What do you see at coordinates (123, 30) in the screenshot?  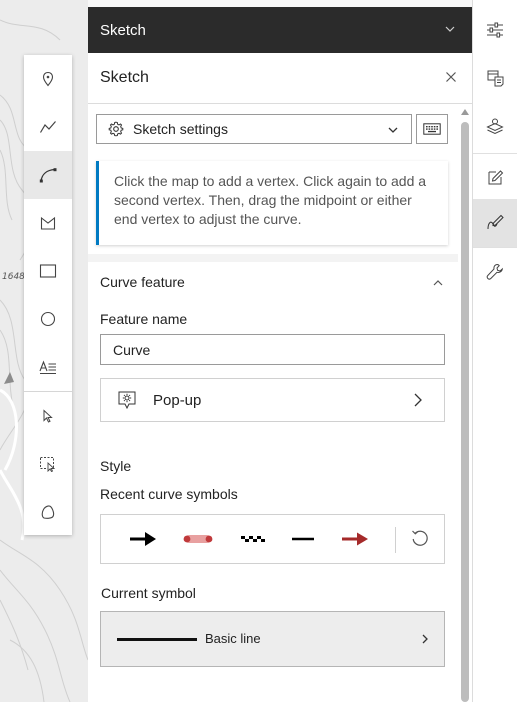 I see `panel-header-title: Sketch` at bounding box center [123, 30].